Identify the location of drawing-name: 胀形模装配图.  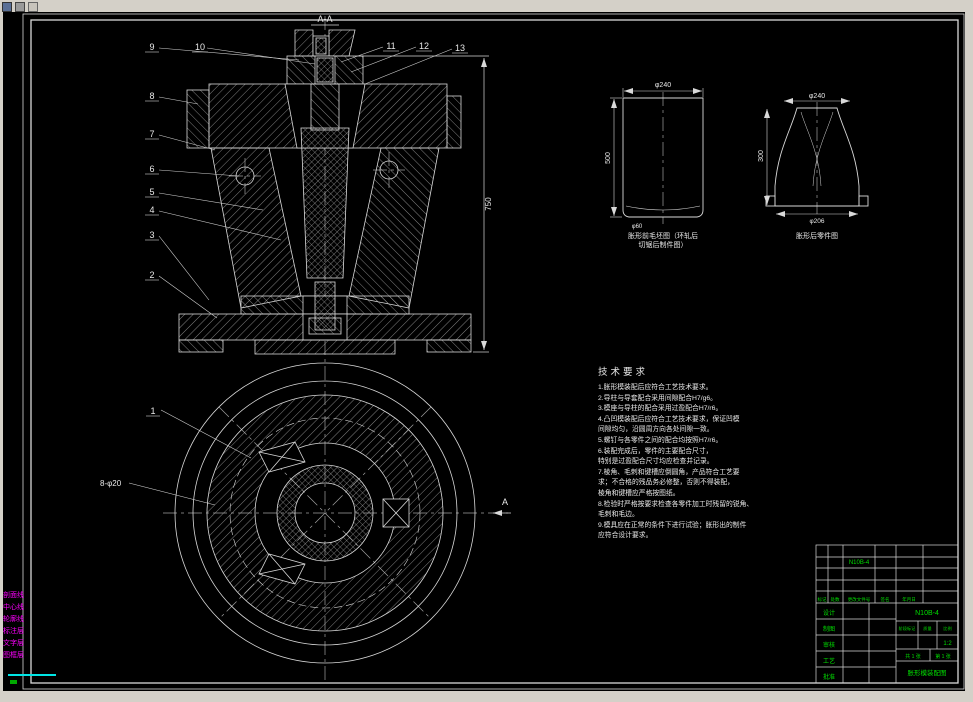
(927, 672).